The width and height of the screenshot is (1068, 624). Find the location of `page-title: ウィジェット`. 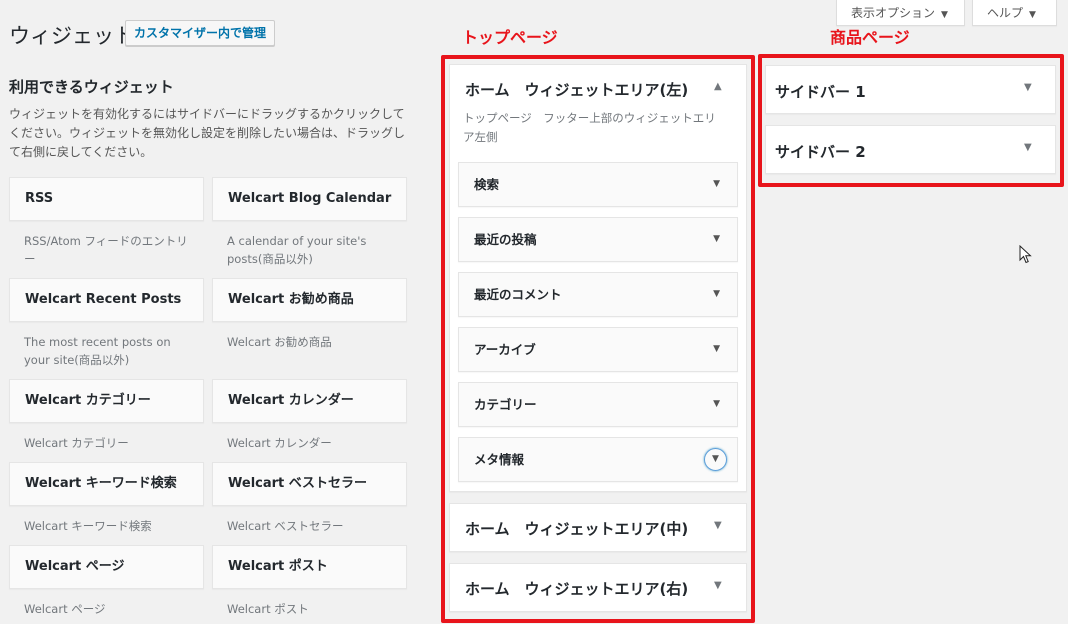

page-title: ウィジェット is located at coordinates (72, 36).